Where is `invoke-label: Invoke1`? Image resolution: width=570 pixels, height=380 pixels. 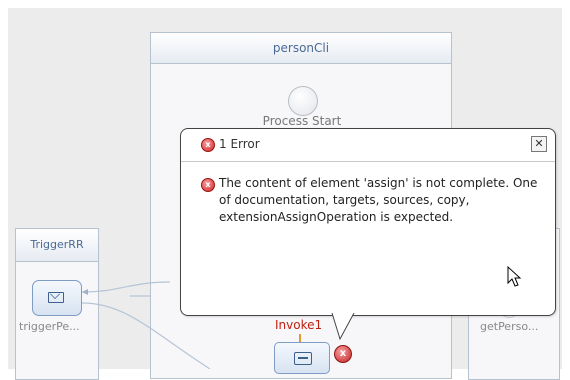 invoke-label: Invoke1 is located at coordinates (299, 325).